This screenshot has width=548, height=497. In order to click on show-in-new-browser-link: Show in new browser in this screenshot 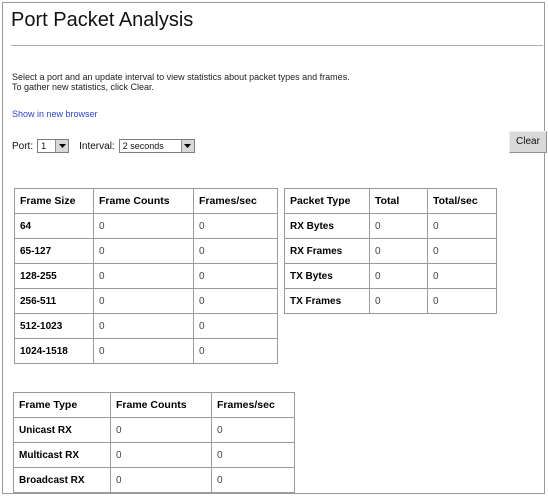, I will do `click(55, 114)`.